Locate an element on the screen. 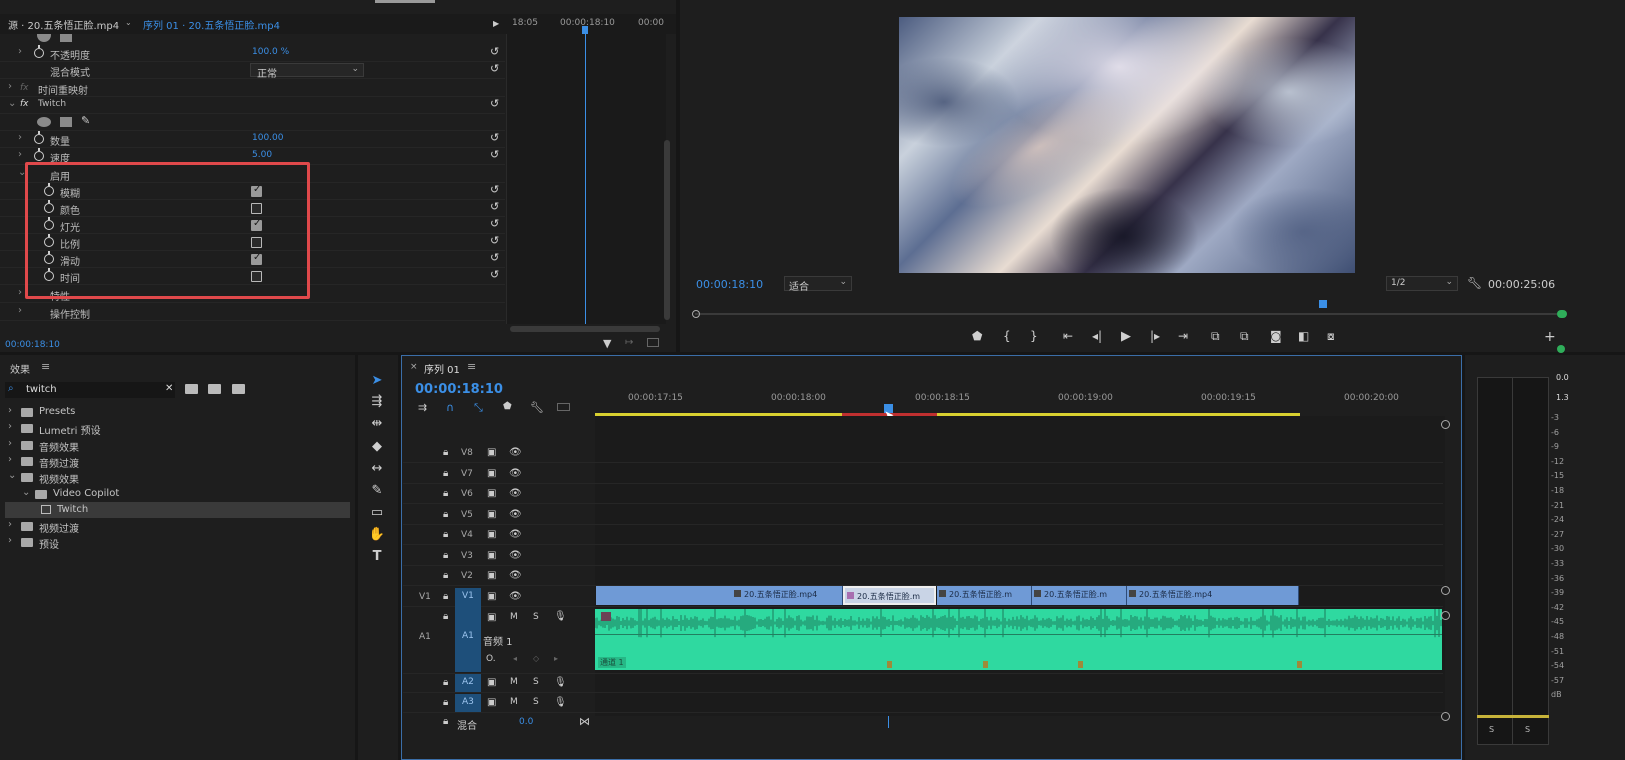  effects-tree-item: ⌄ Video Copilot is located at coordinates (177, 494).